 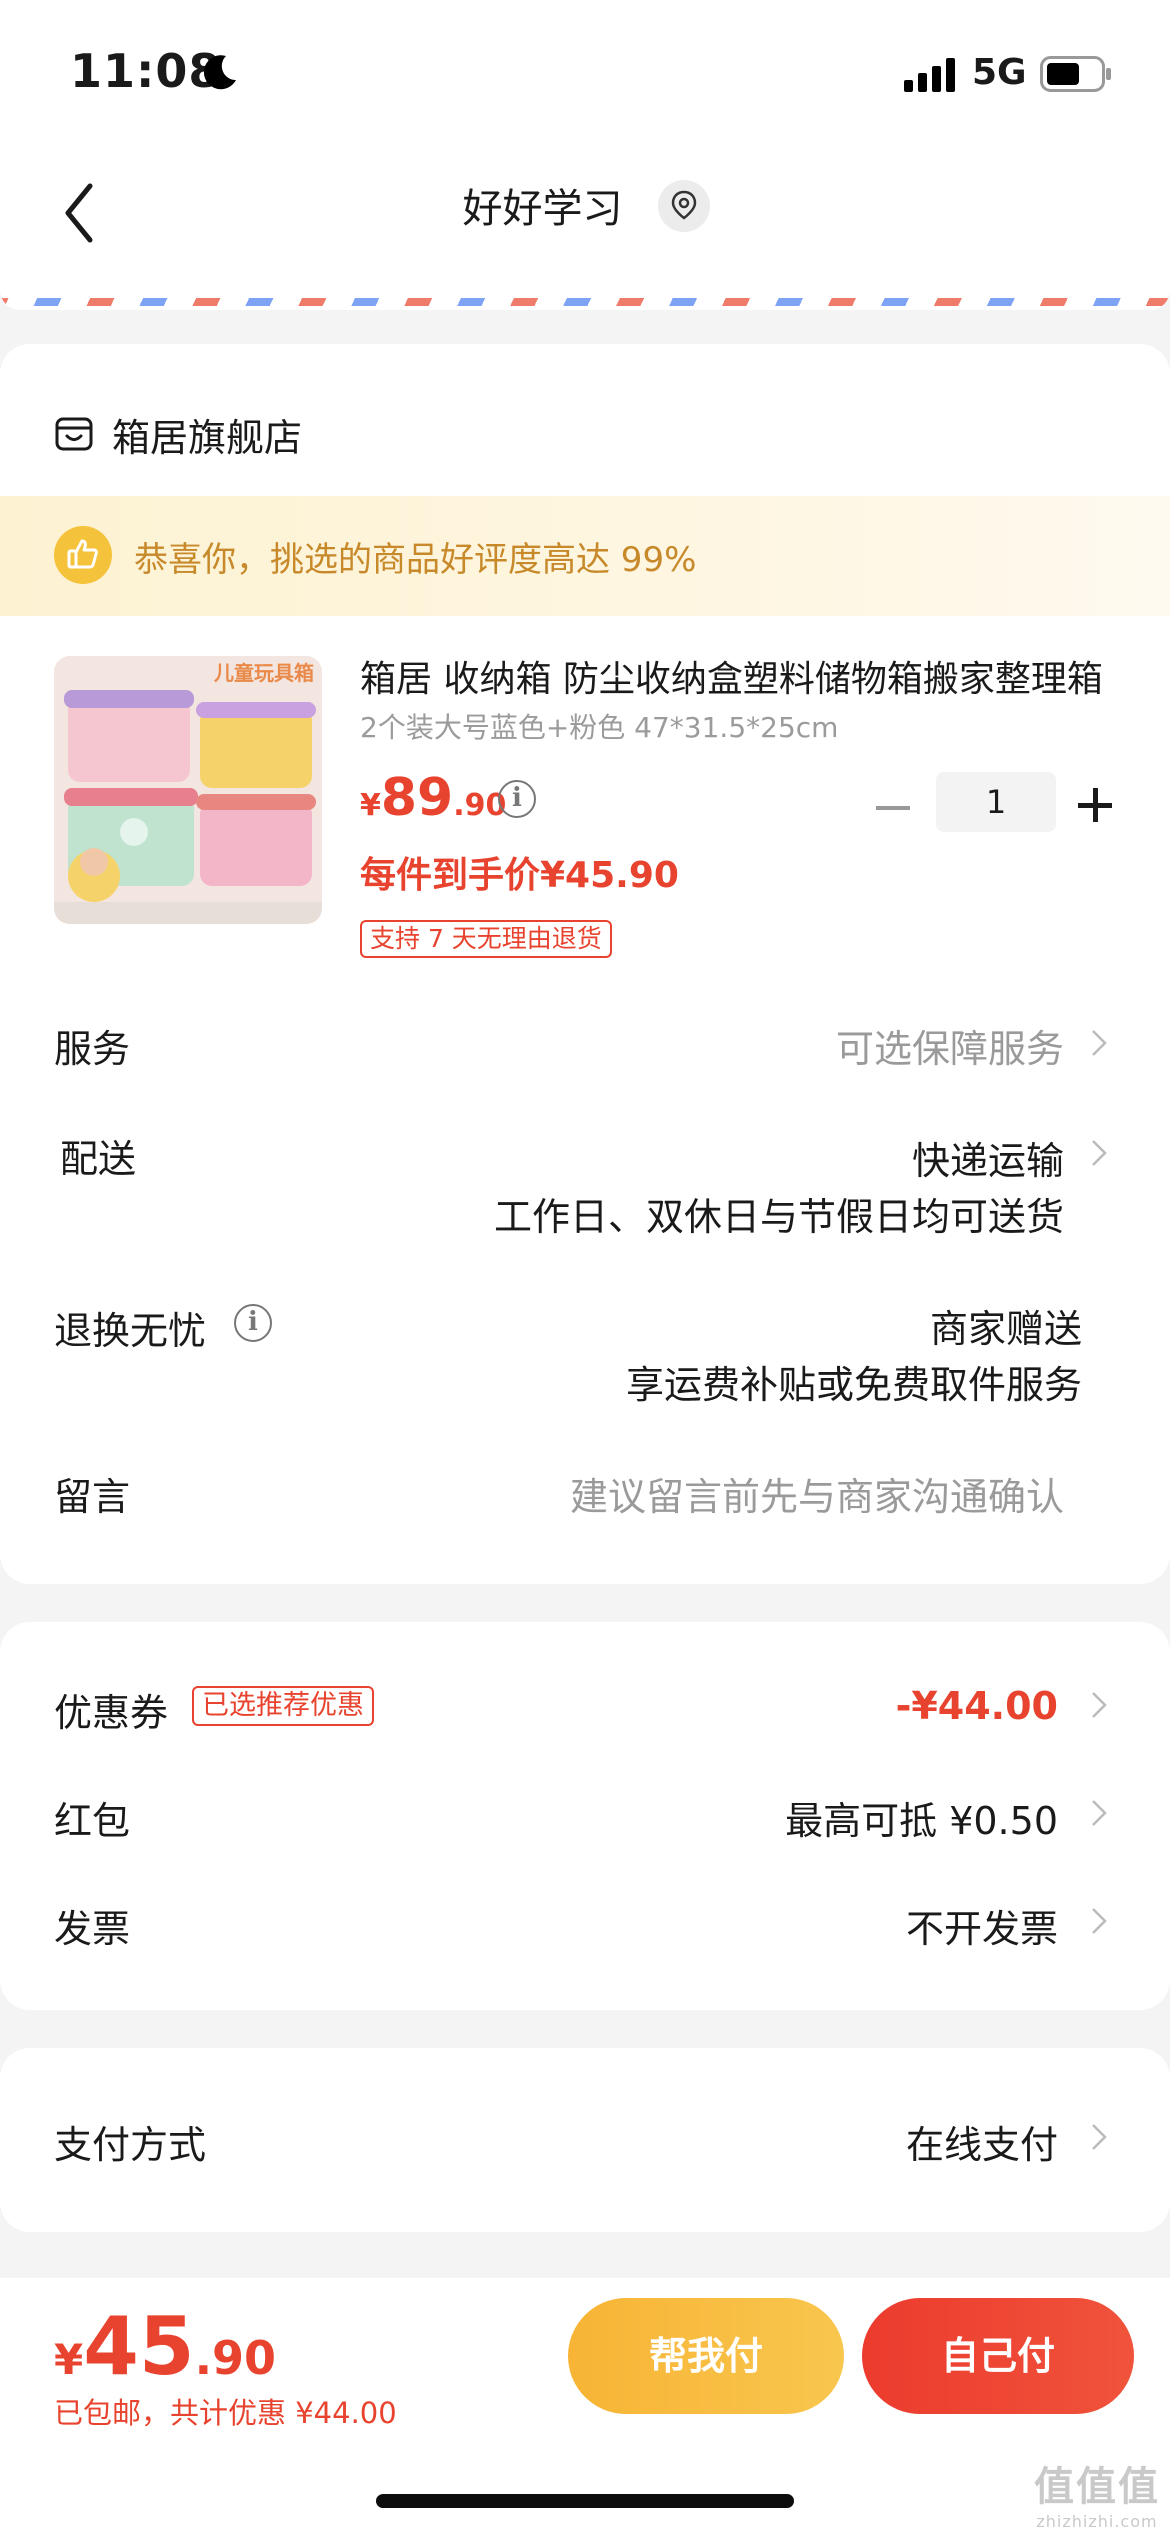 I want to click on product-spec: 2个装大号蓝色+粉色 47*31.5*25cm, so click(x=599, y=726).